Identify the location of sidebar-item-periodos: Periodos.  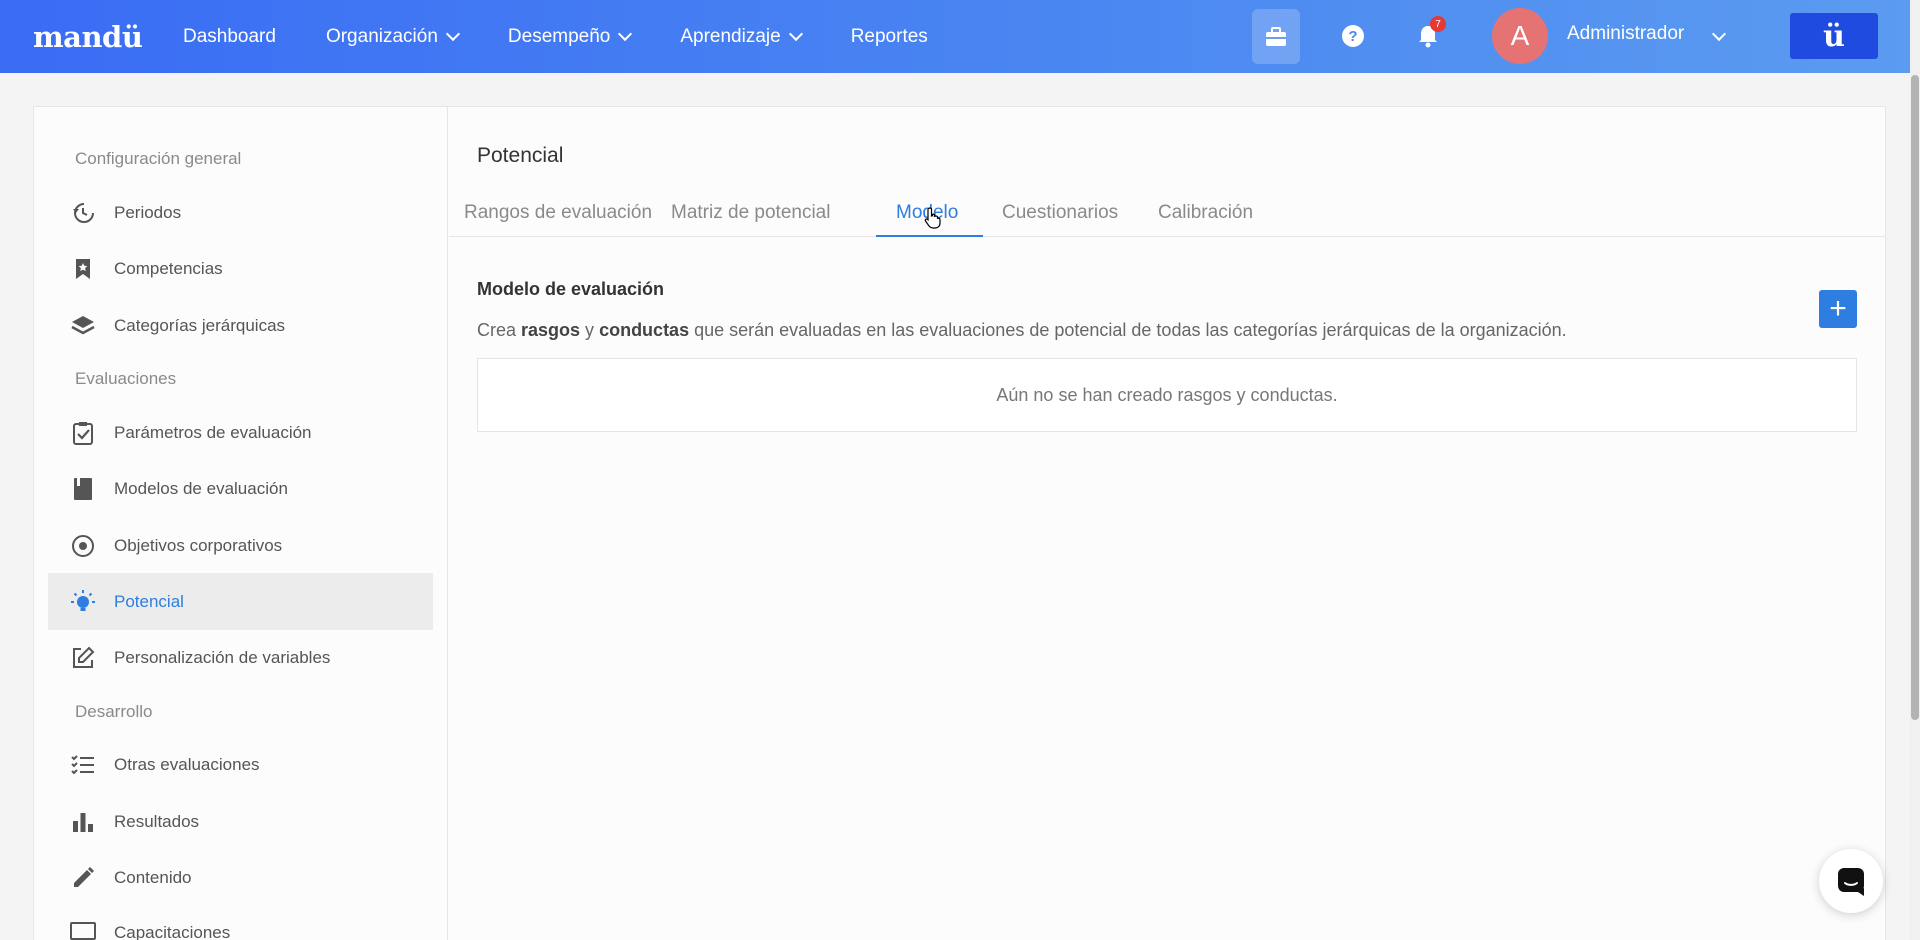
(240, 212).